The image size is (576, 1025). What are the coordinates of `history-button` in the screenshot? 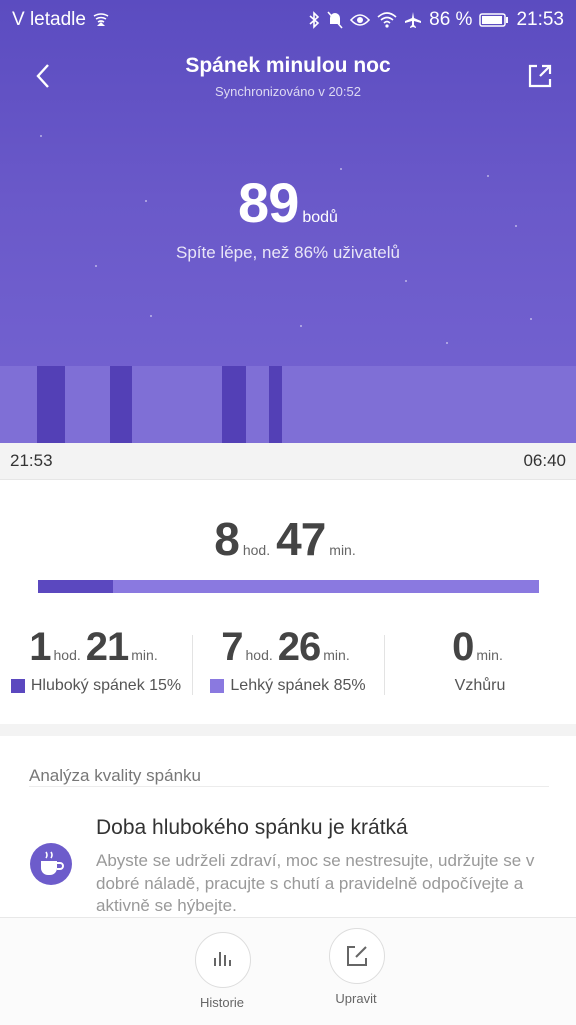 It's located at (223, 960).